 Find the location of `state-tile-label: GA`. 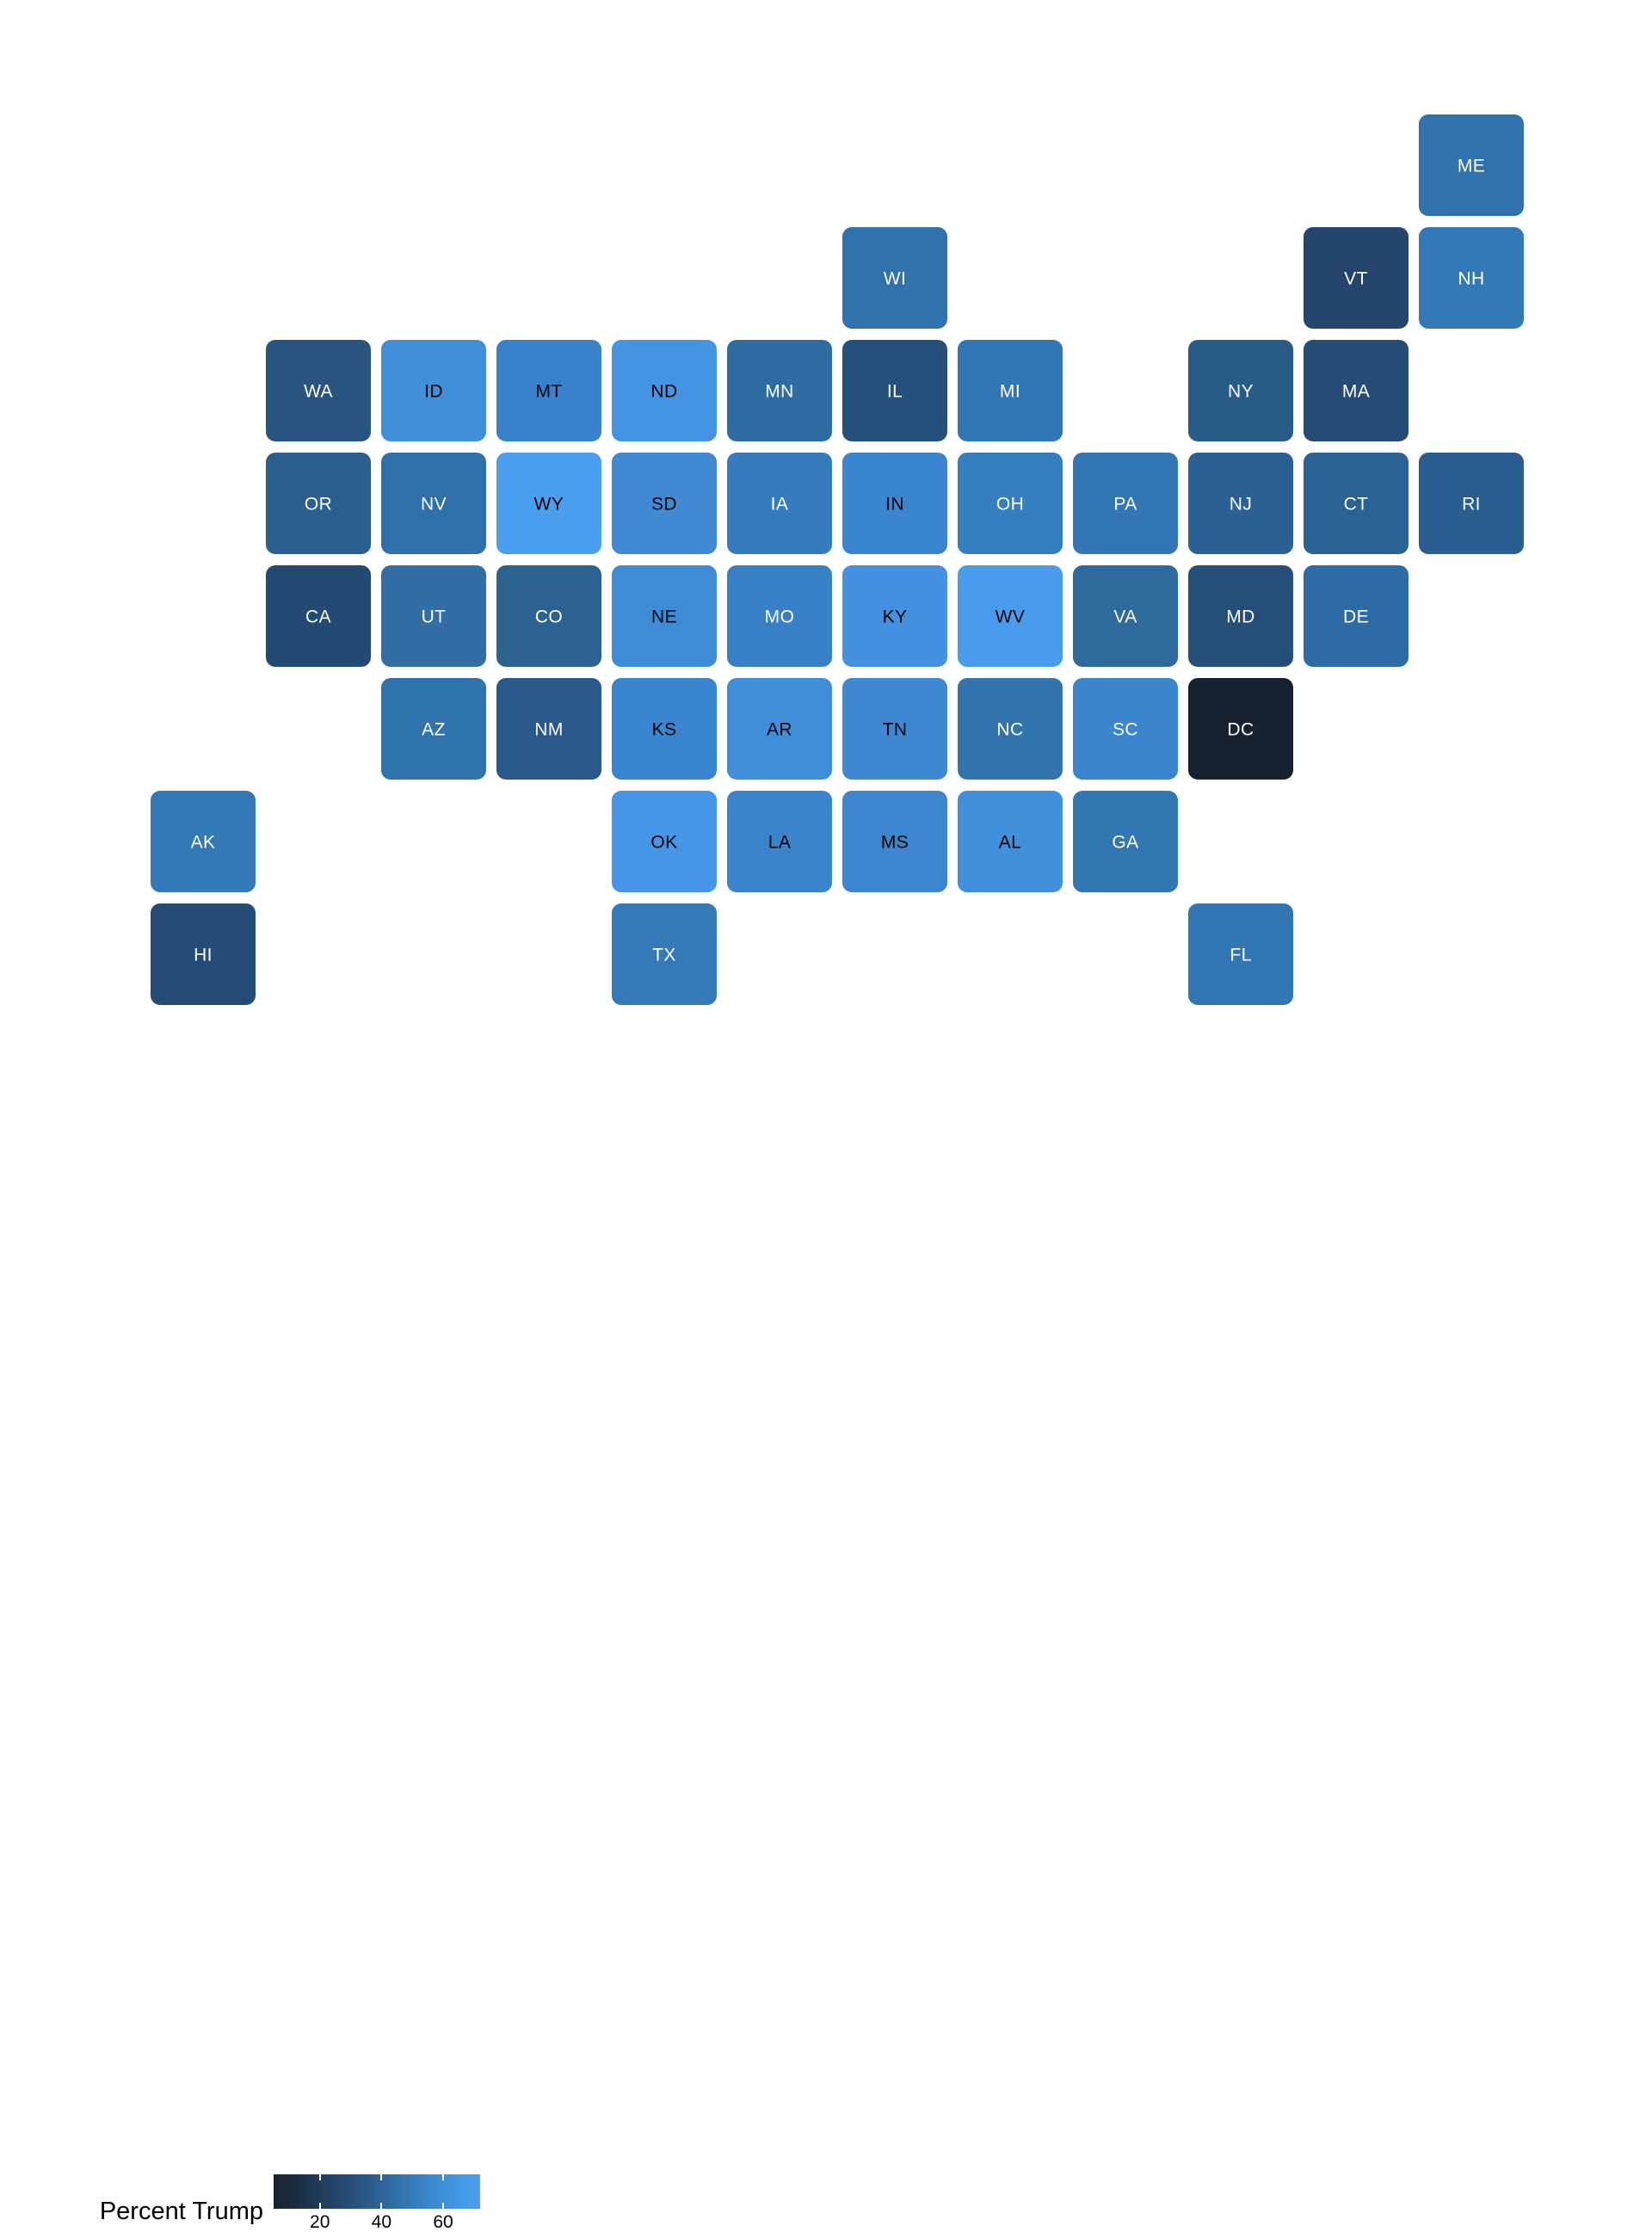

state-tile-label: GA is located at coordinates (1125, 842).